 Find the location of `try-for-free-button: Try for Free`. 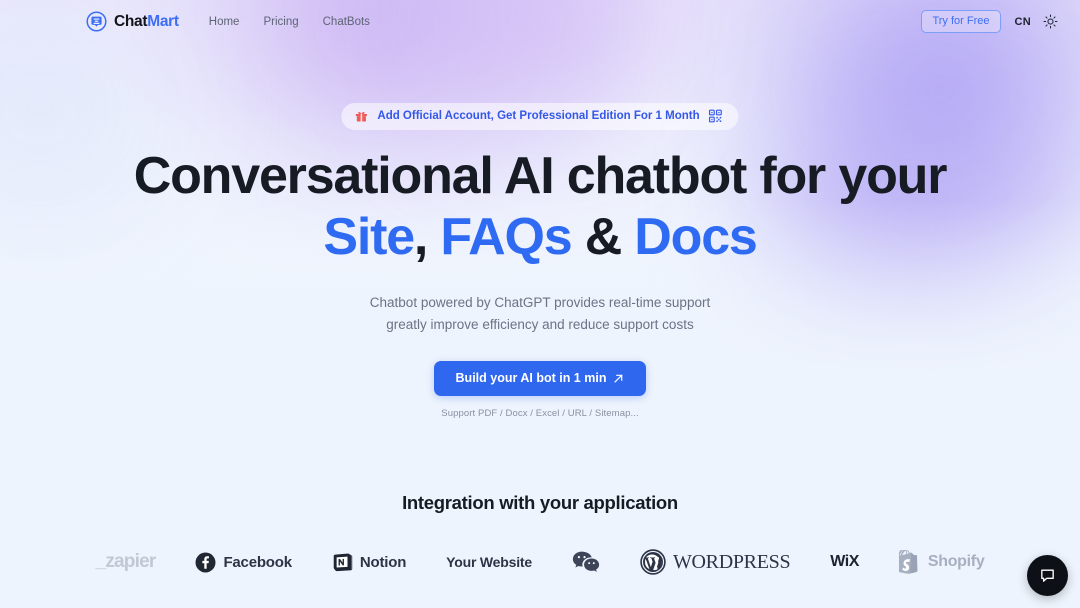

try-for-free-button: Try for Free is located at coordinates (961, 21).